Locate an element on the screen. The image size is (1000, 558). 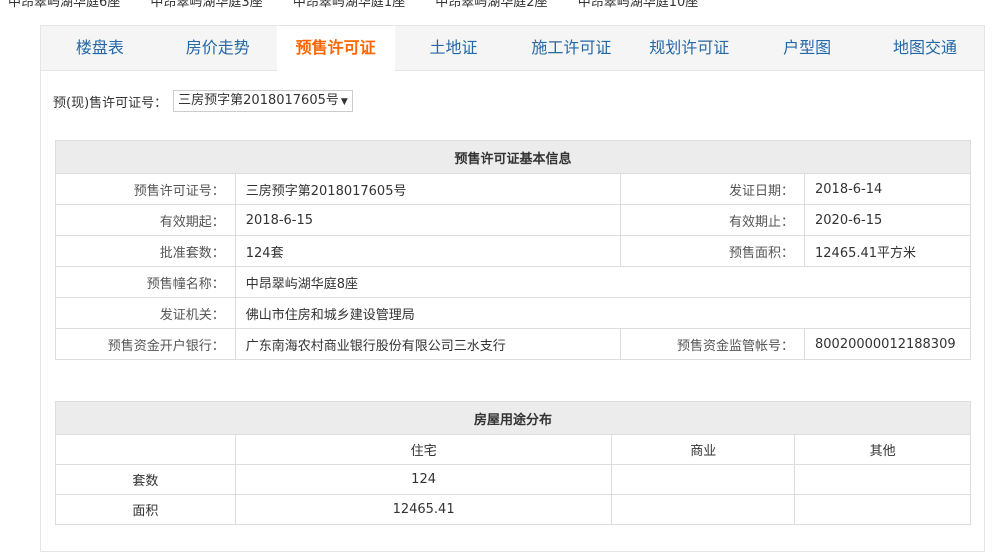
table-row: 预售许可证号： 三房预字第2018017605号 发证日期： 2018-6-14 is located at coordinates (513, 189).